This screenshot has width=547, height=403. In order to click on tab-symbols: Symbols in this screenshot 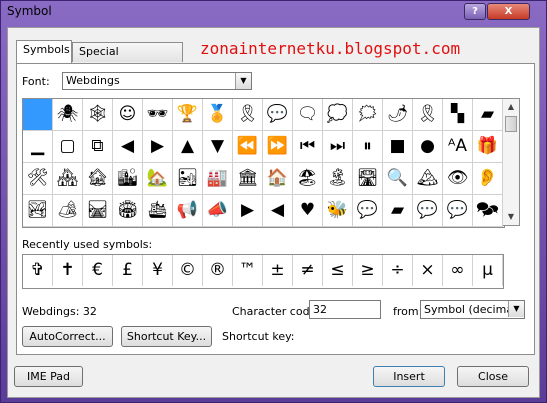, I will do `click(44, 51)`.